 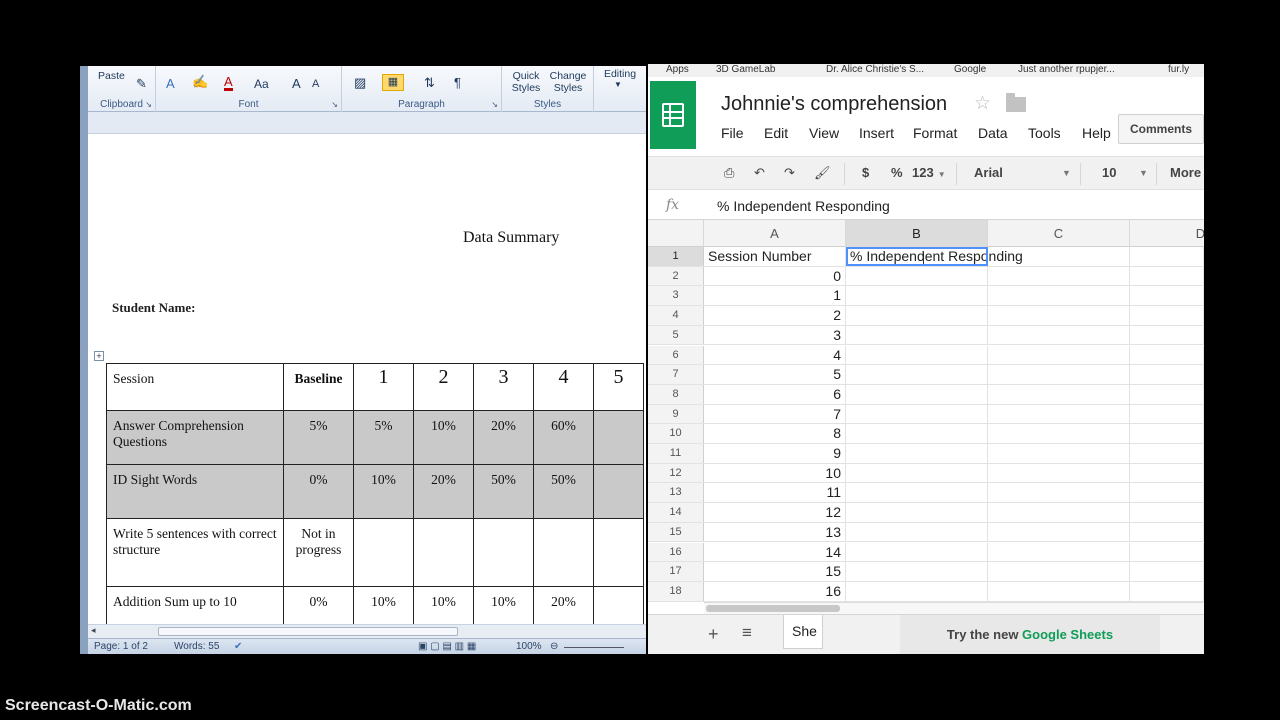 I want to click on zoom-level: 100%, so click(x=529, y=646).